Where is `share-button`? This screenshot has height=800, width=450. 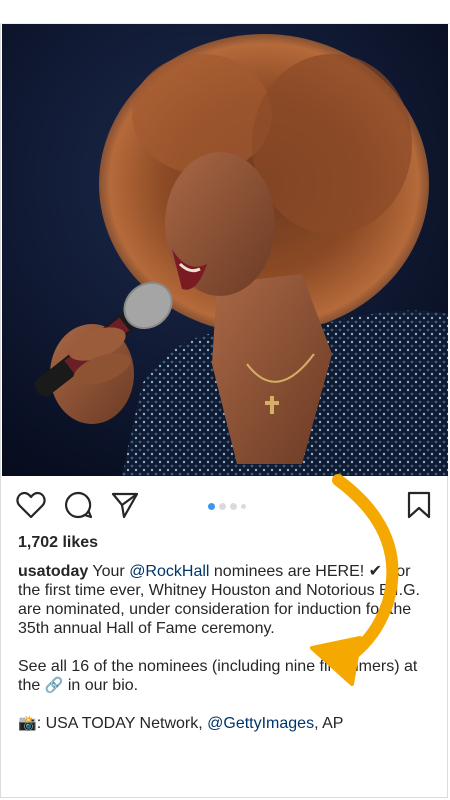 share-button is located at coordinates (125, 505).